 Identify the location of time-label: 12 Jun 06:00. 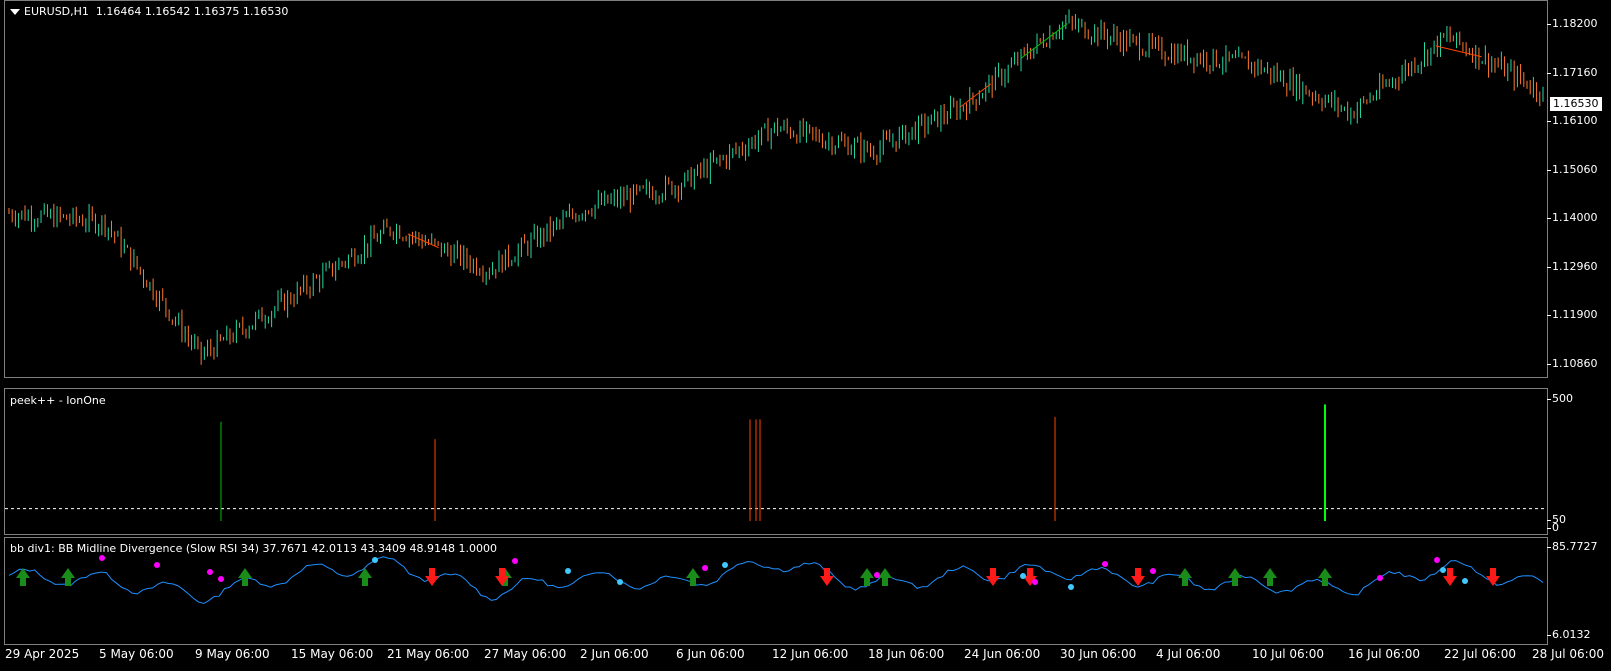
(810, 654).